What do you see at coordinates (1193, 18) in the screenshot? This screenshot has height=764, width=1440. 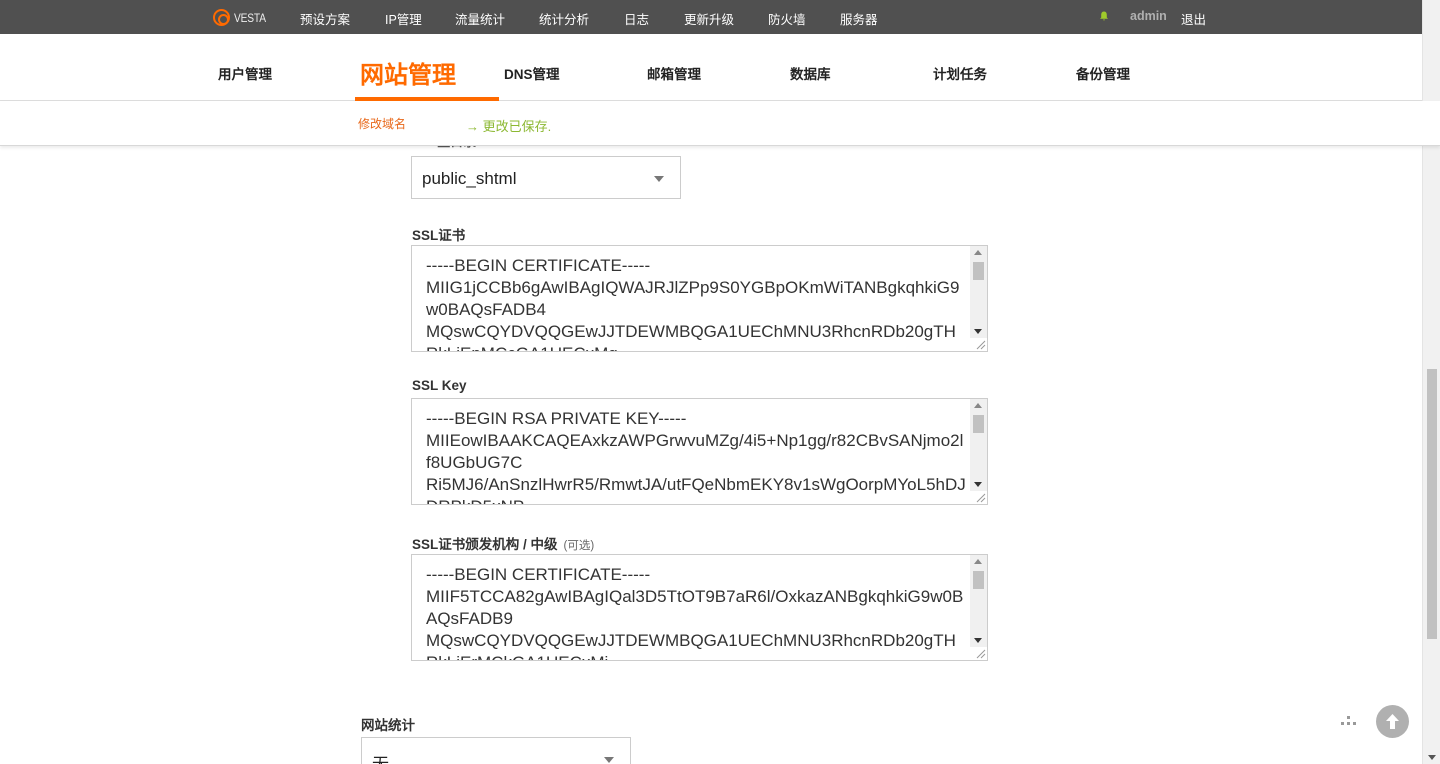 I see `logout-link: 退出` at bounding box center [1193, 18].